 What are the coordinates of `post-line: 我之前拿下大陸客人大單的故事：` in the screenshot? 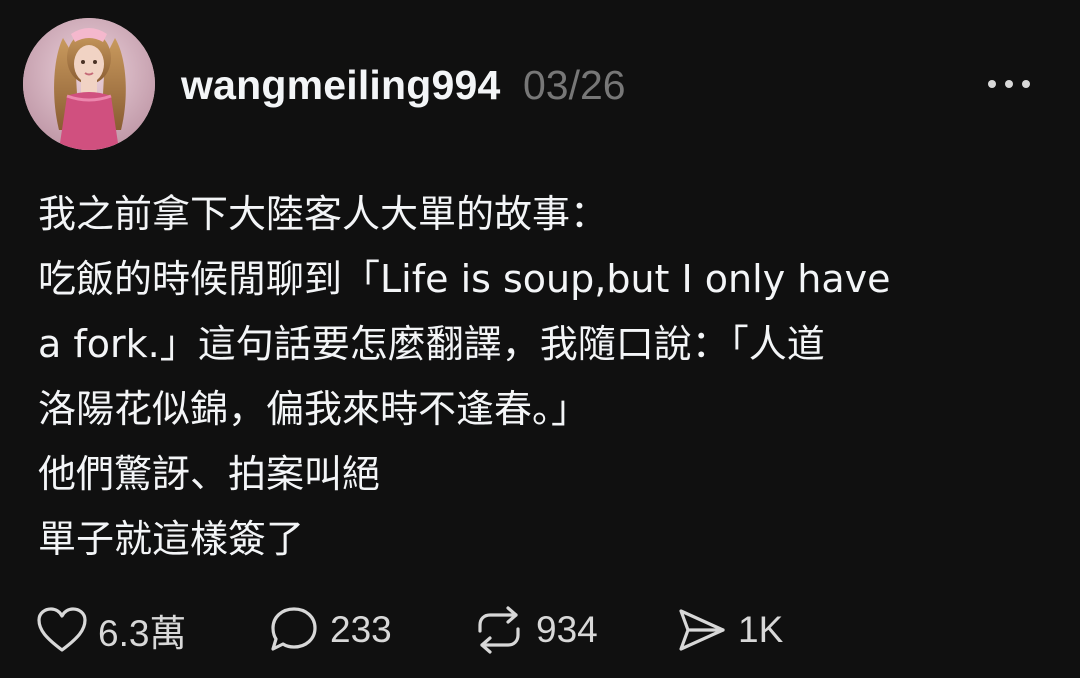 It's located at (323, 214).